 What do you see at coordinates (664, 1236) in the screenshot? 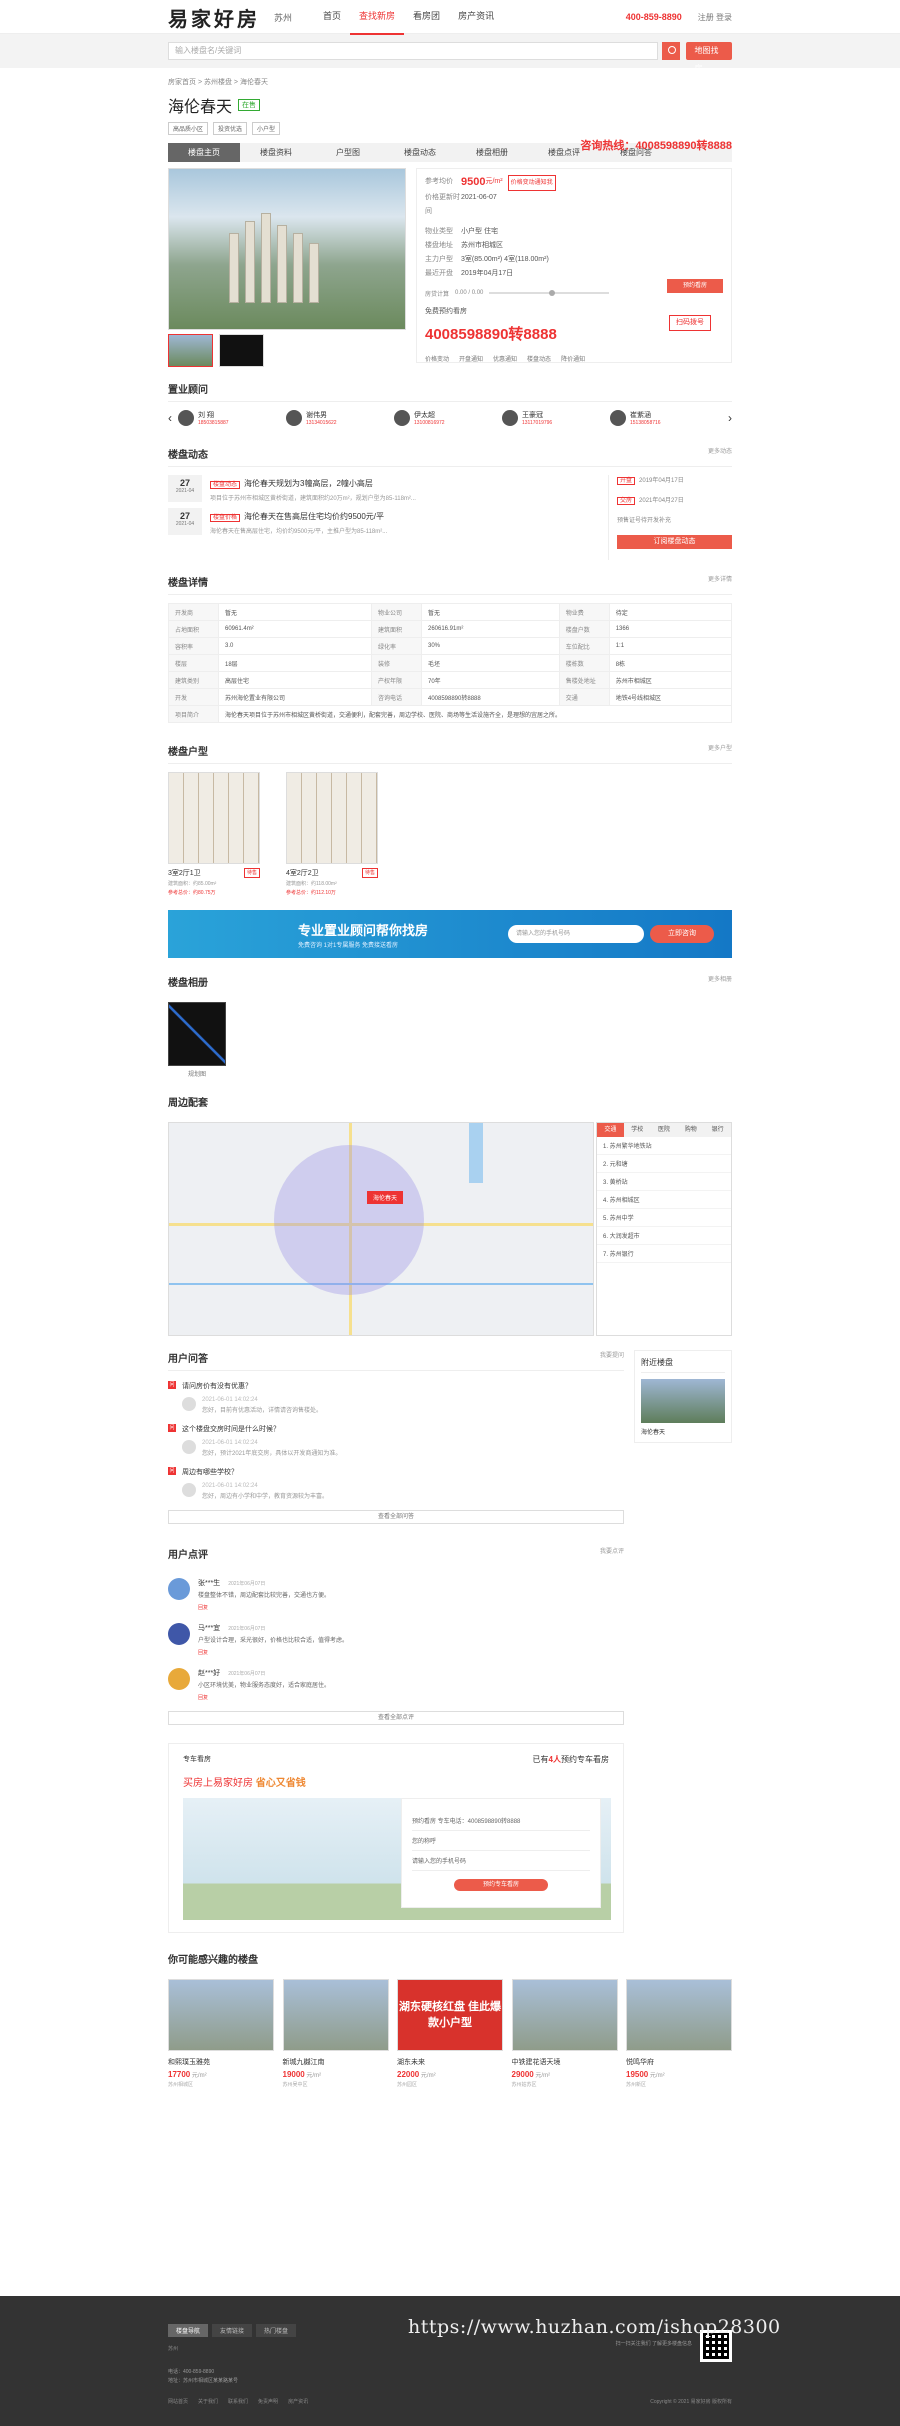
I see `poi-item: 6. 大润发超市` at bounding box center [664, 1236].